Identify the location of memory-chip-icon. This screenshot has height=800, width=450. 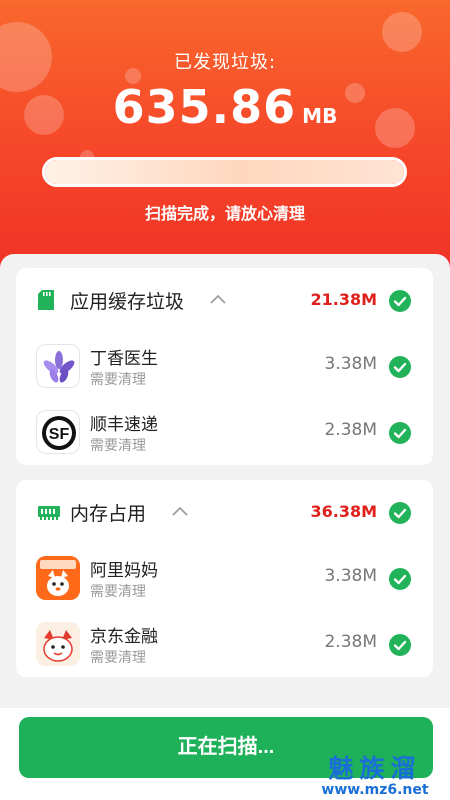
(49, 514).